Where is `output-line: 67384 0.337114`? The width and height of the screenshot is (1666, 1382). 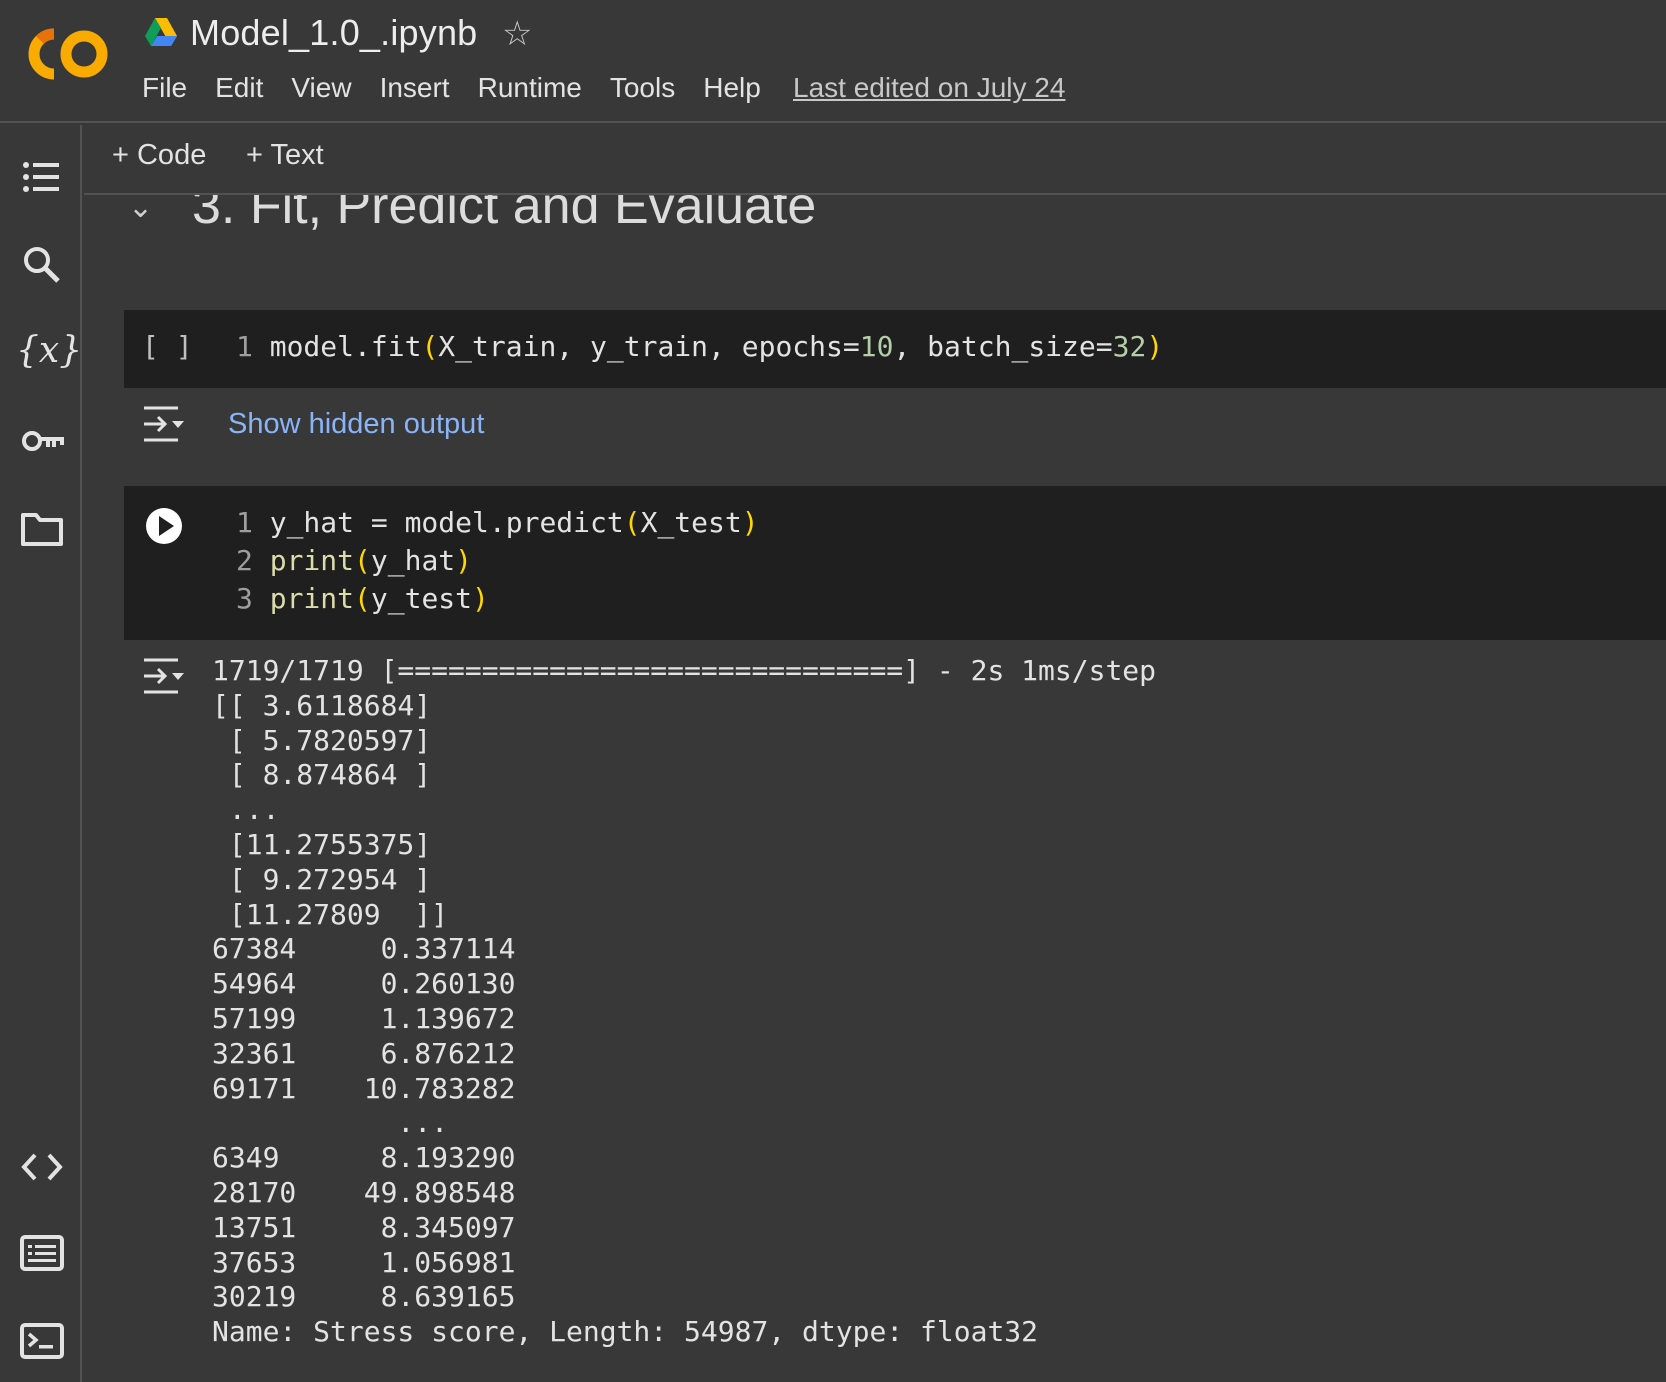 output-line: 67384 0.337114 is located at coordinates (364, 949).